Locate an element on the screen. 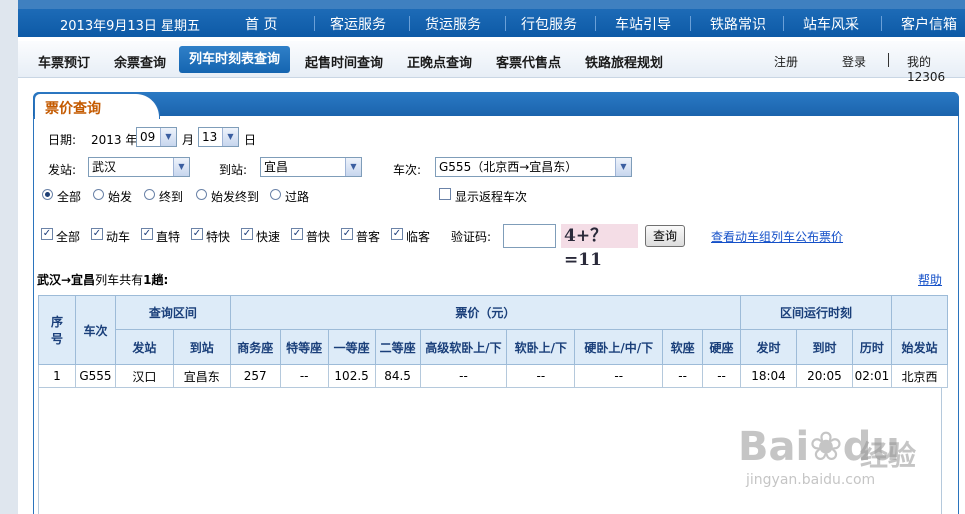  header-origin: 始发站 is located at coordinates (919, 347).